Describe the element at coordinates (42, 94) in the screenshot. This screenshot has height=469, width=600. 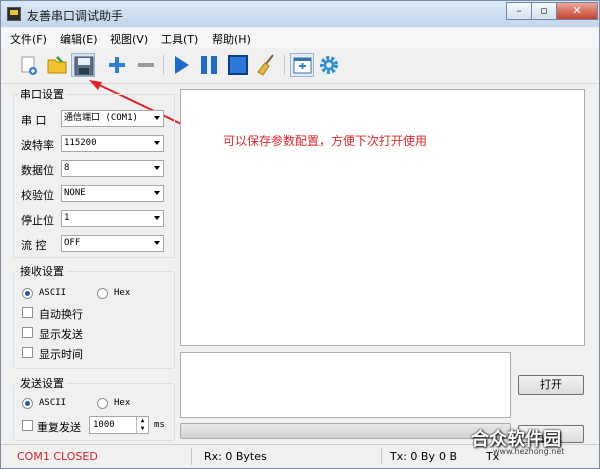
I see `serial-settings-legend: 串口设置` at that location.